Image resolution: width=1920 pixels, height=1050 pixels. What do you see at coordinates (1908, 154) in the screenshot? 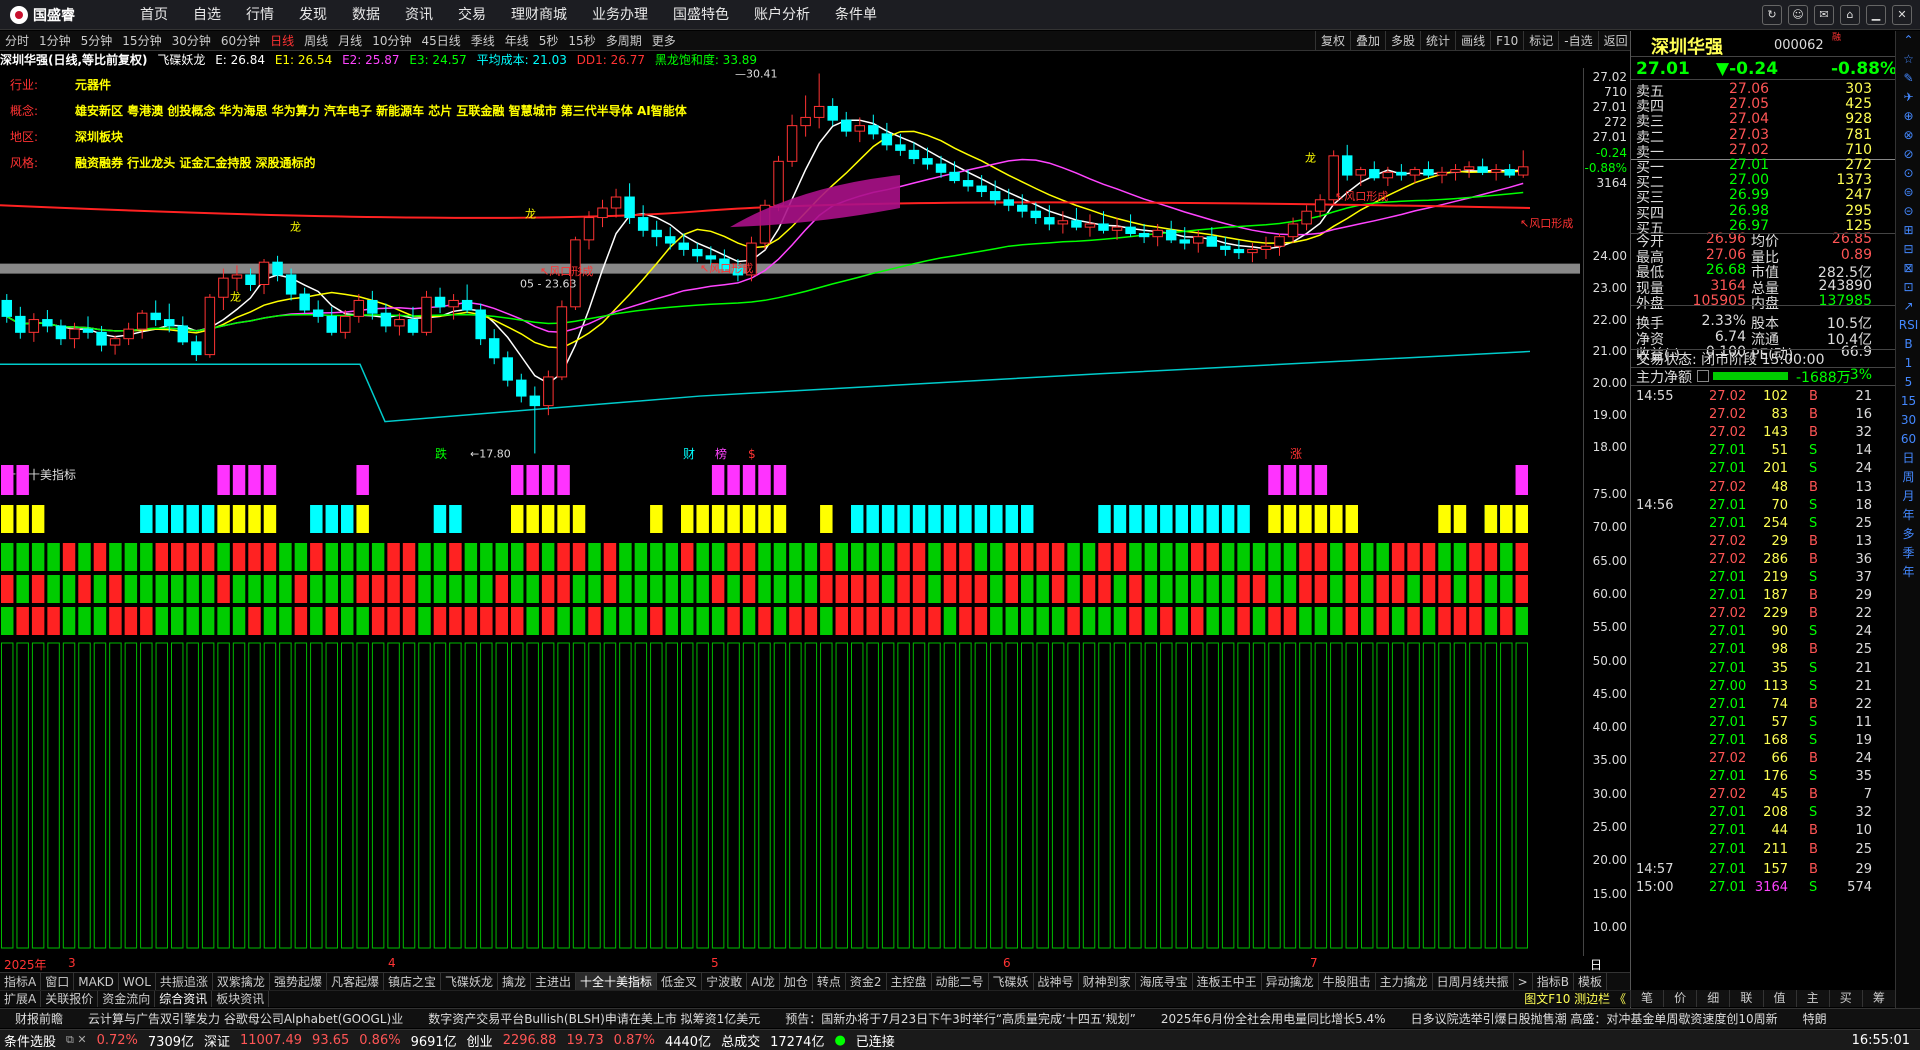
I see `sidebar-item-icon-6: ⊘` at bounding box center [1908, 154].